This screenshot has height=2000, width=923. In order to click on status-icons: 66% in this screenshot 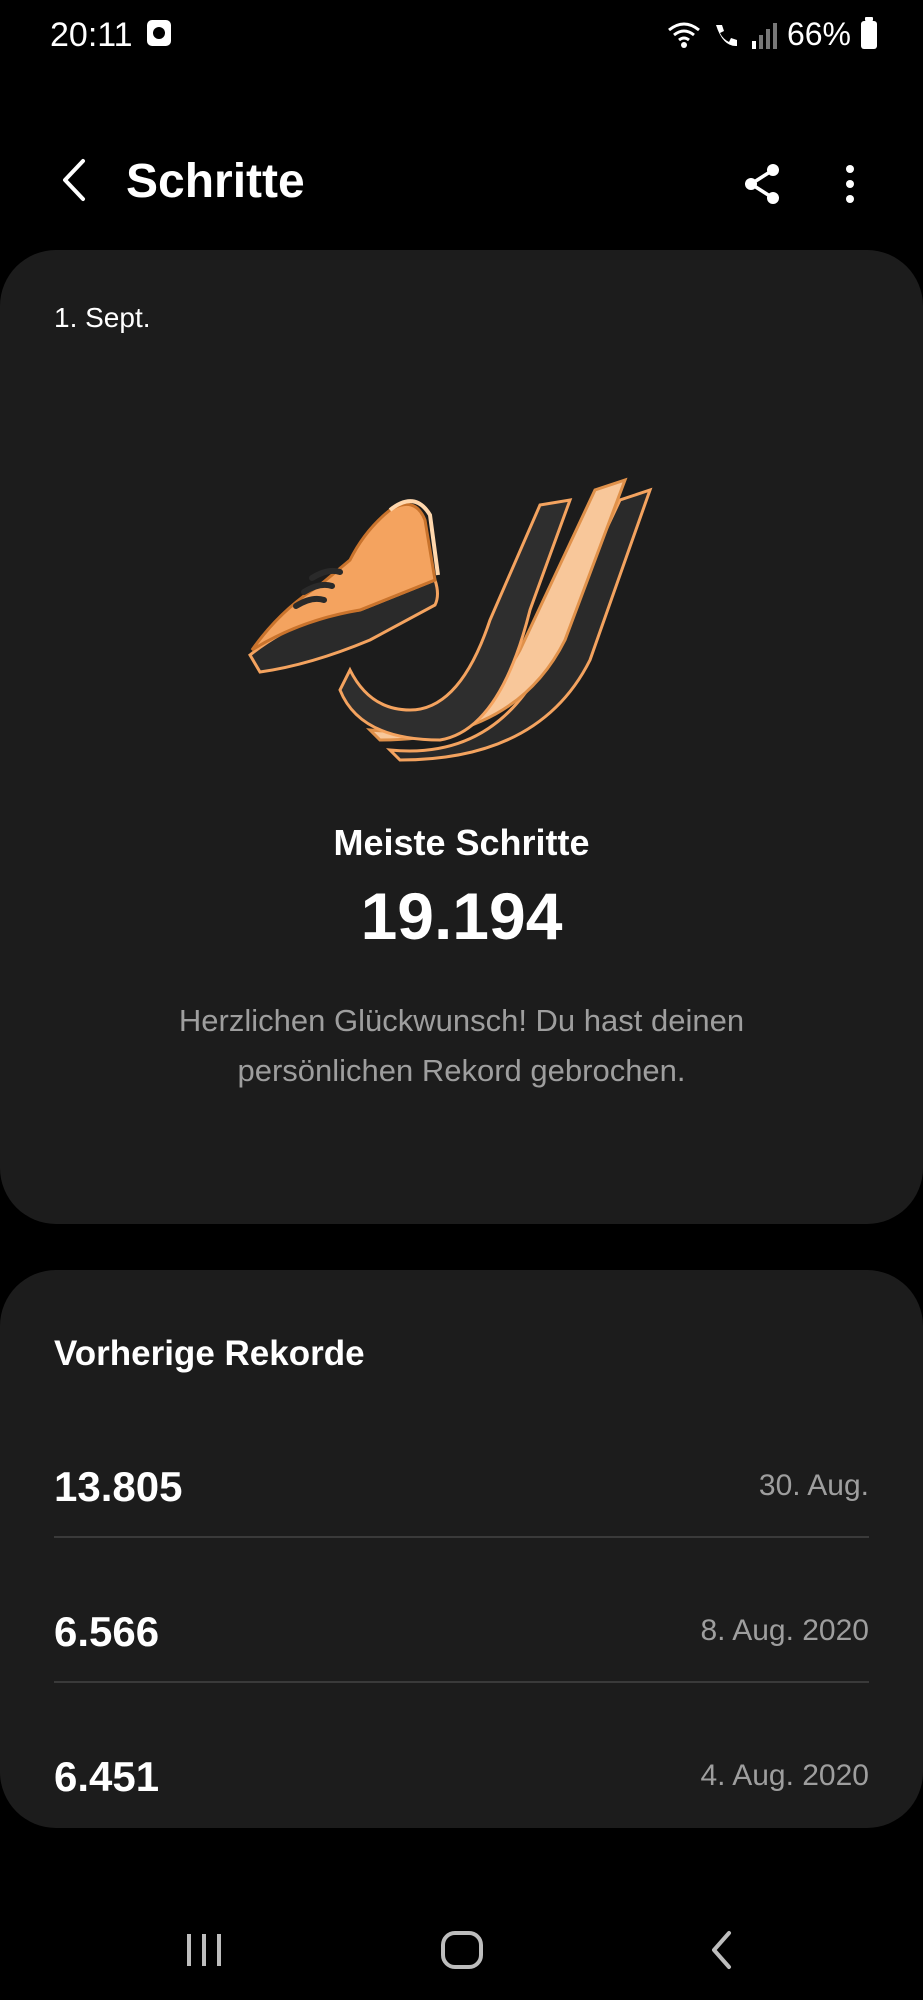, I will do `click(772, 34)`.